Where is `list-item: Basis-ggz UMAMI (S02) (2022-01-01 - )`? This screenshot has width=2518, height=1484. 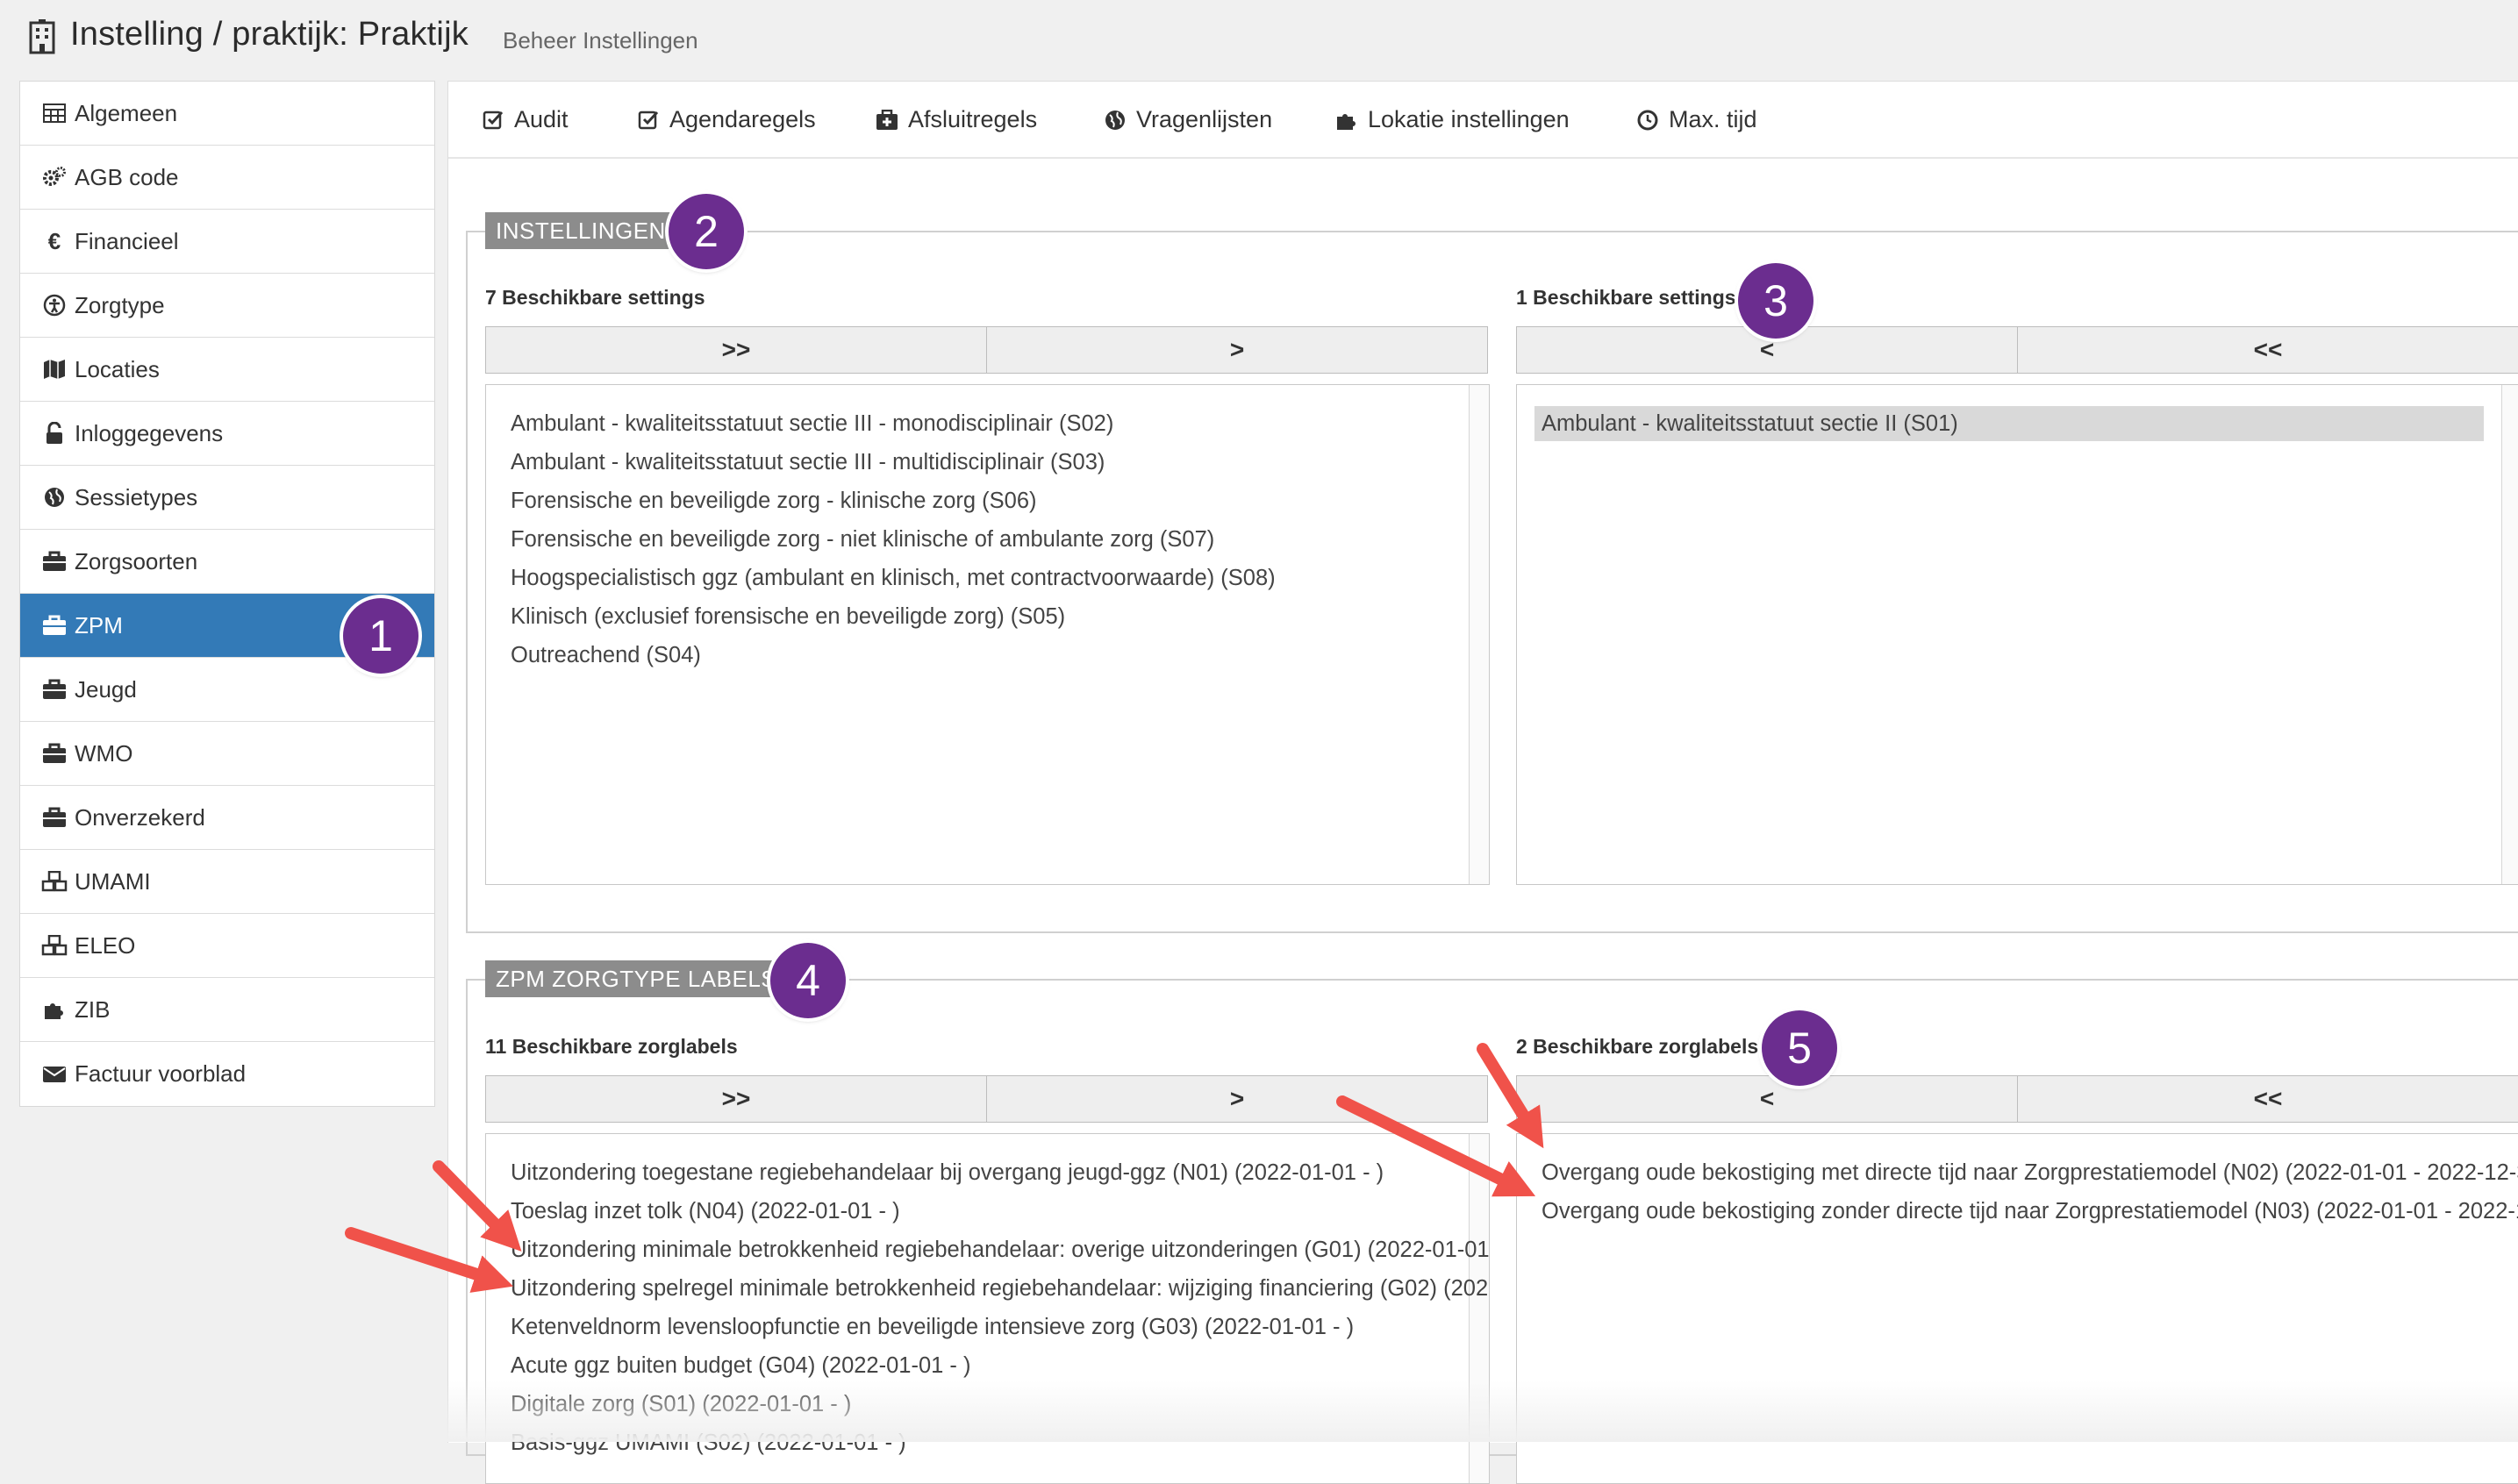
list-item: Basis-ggz UMAMI (S02) (2022-01-01 - ) is located at coordinates (709, 1442).